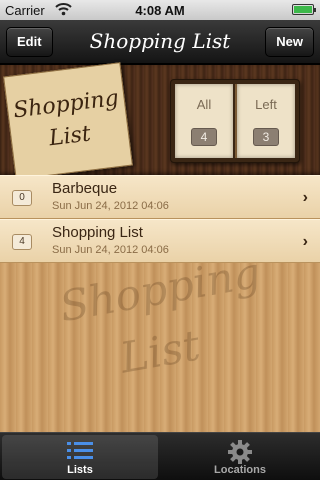 The image size is (320, 480). What do you see at coordinates (266, 121) in the screenshot?
I see `left-items-page: Left 3` at bounding box center [266, 121].